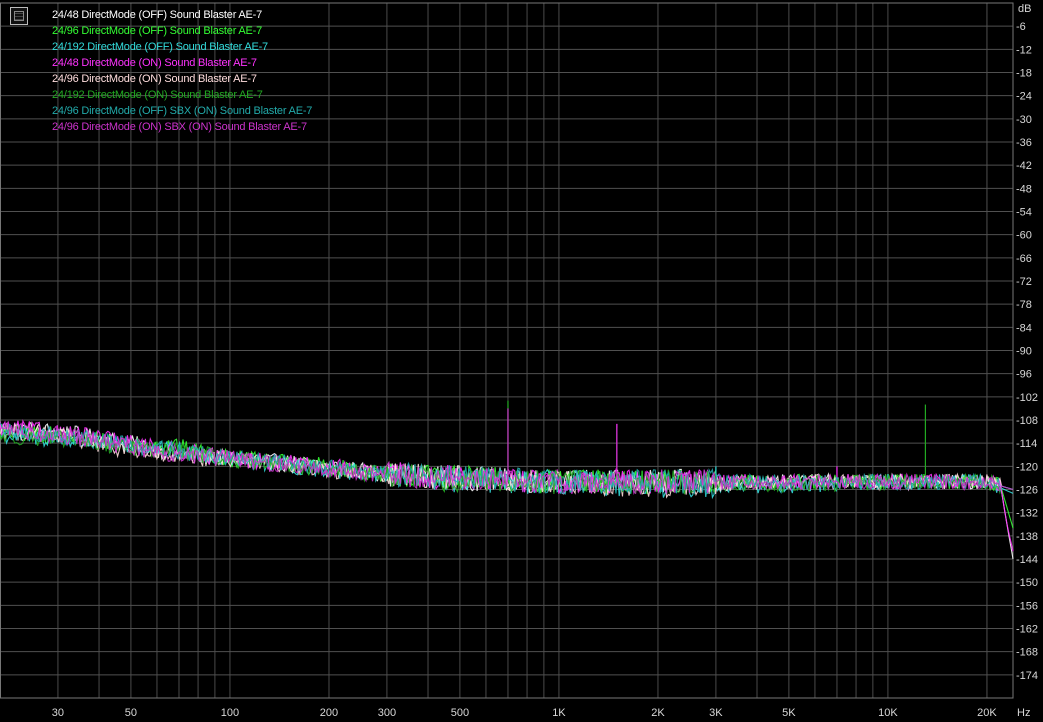 Image resolution: width=1043 pixels, height=722 pixels. Describe the element at coordinates (460, 713) in the screenshot. I see `x-tick-label: 500` at that location.